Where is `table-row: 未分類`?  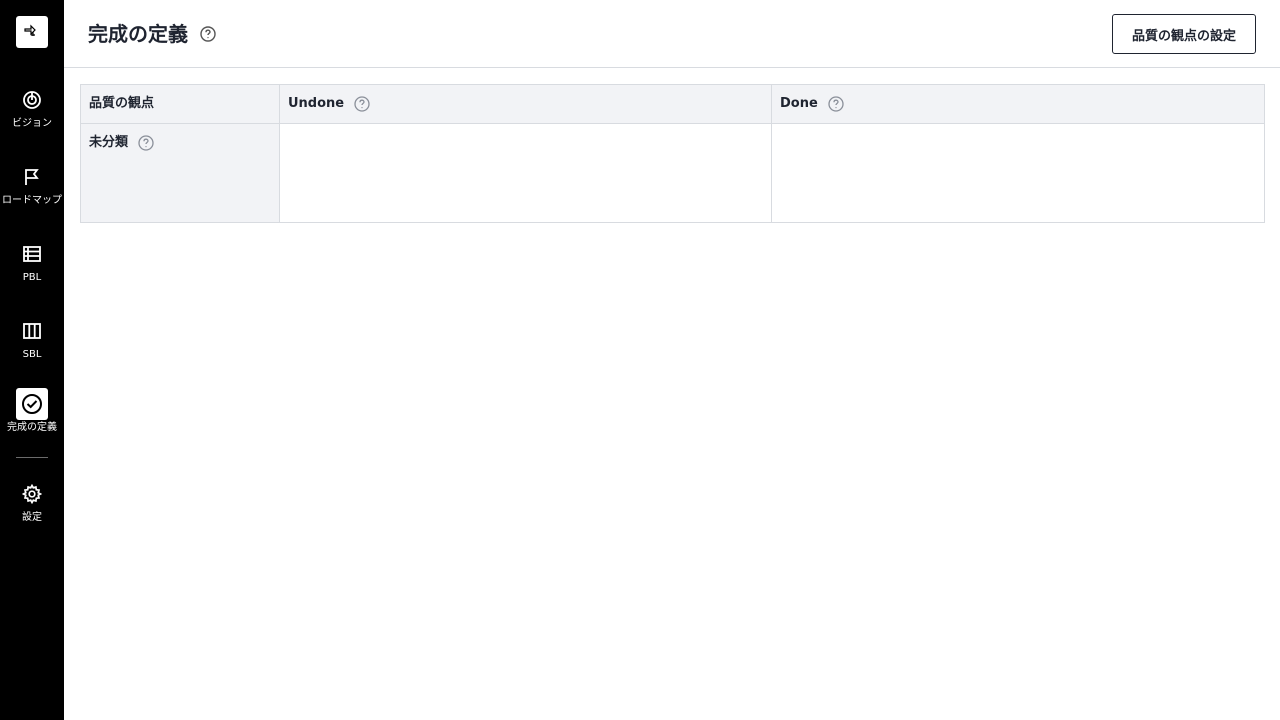
table-row: 未分類 is located at coordinates (672, 173).